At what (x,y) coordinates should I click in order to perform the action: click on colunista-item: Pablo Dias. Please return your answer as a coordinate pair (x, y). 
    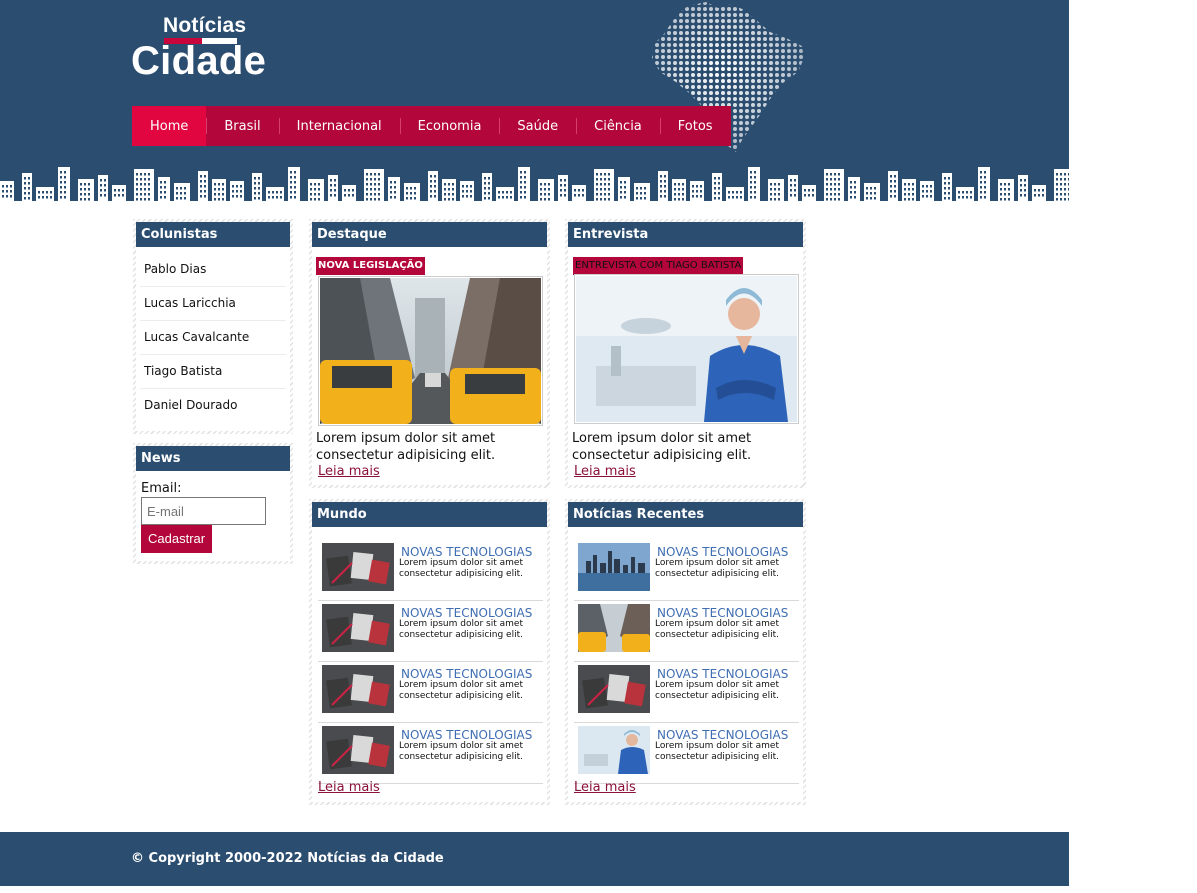
    Looking at the image, I should click on (213, 270).